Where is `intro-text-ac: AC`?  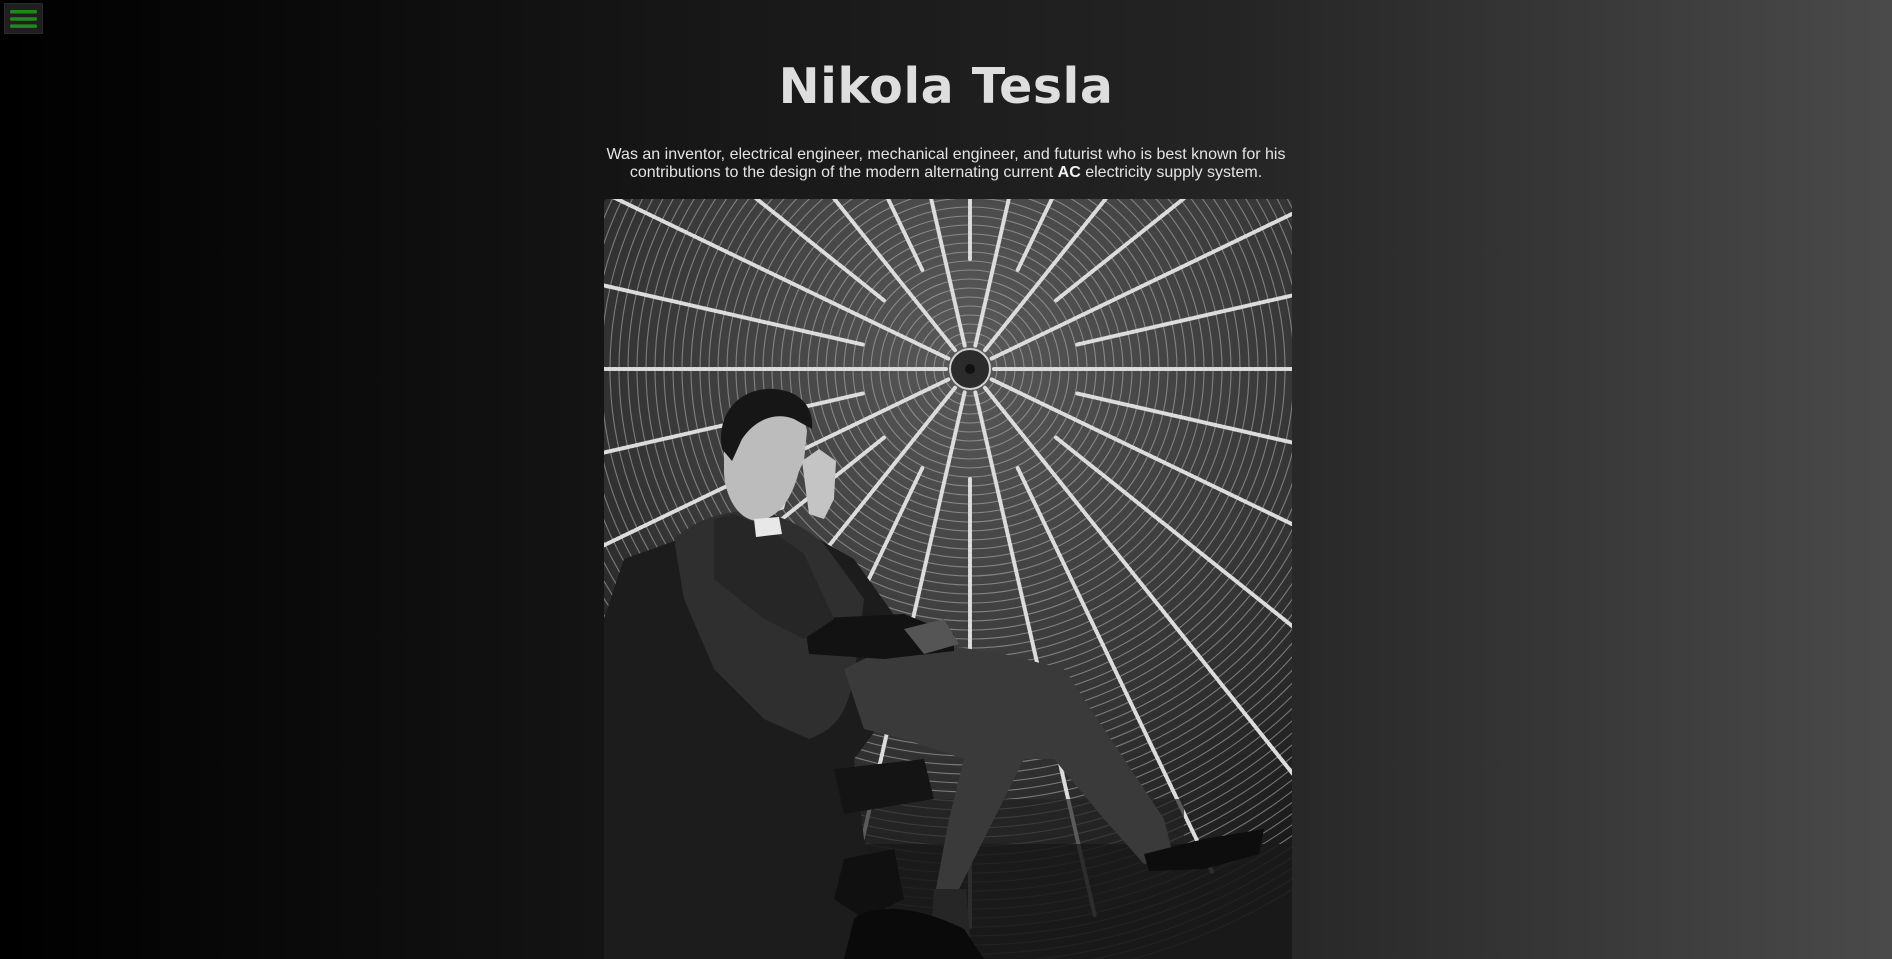 intro-text-ac: AC is located at coordinates (1069, 172).